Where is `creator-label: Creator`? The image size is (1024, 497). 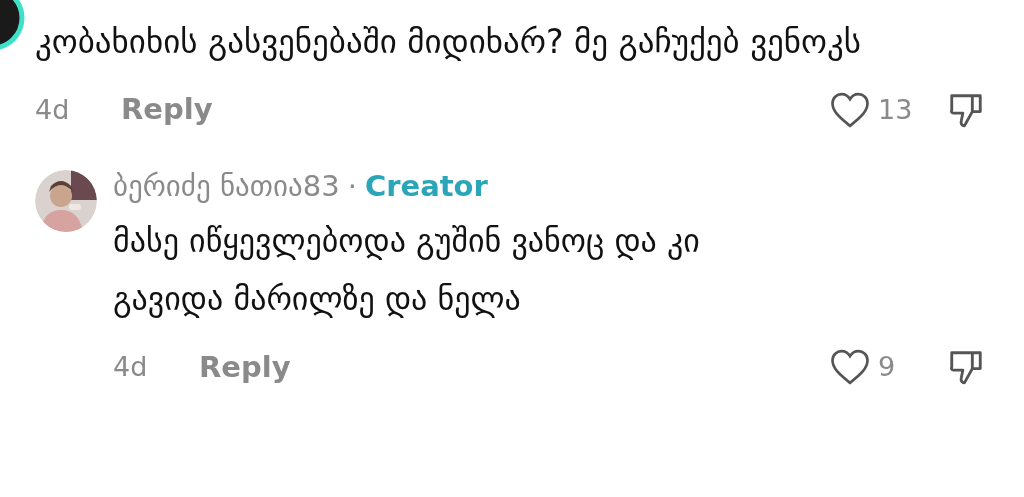
creator-label: Creator is located at coordinates (426, 186).